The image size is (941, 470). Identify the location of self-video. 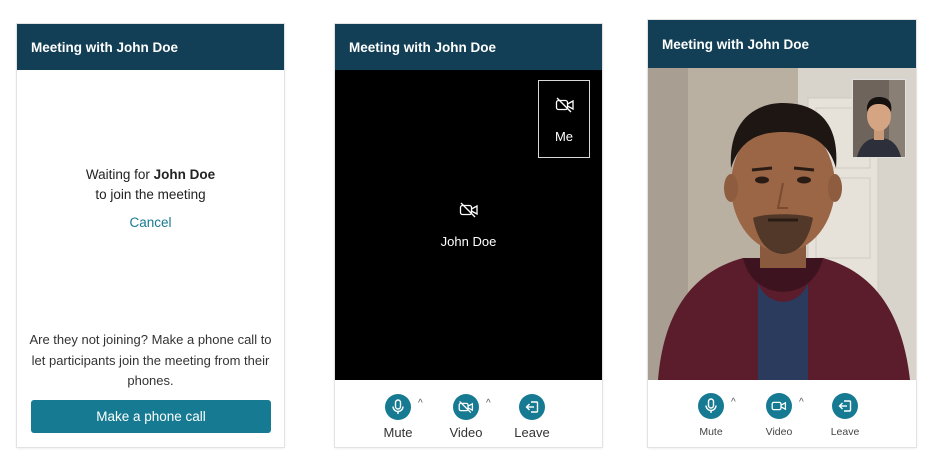
(879, 118).